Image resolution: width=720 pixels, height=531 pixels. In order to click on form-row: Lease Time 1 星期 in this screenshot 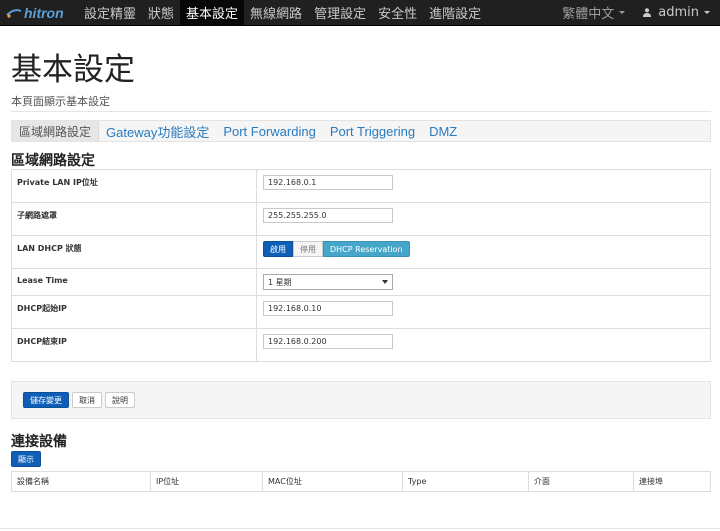, I will do `click(361, 282)`.